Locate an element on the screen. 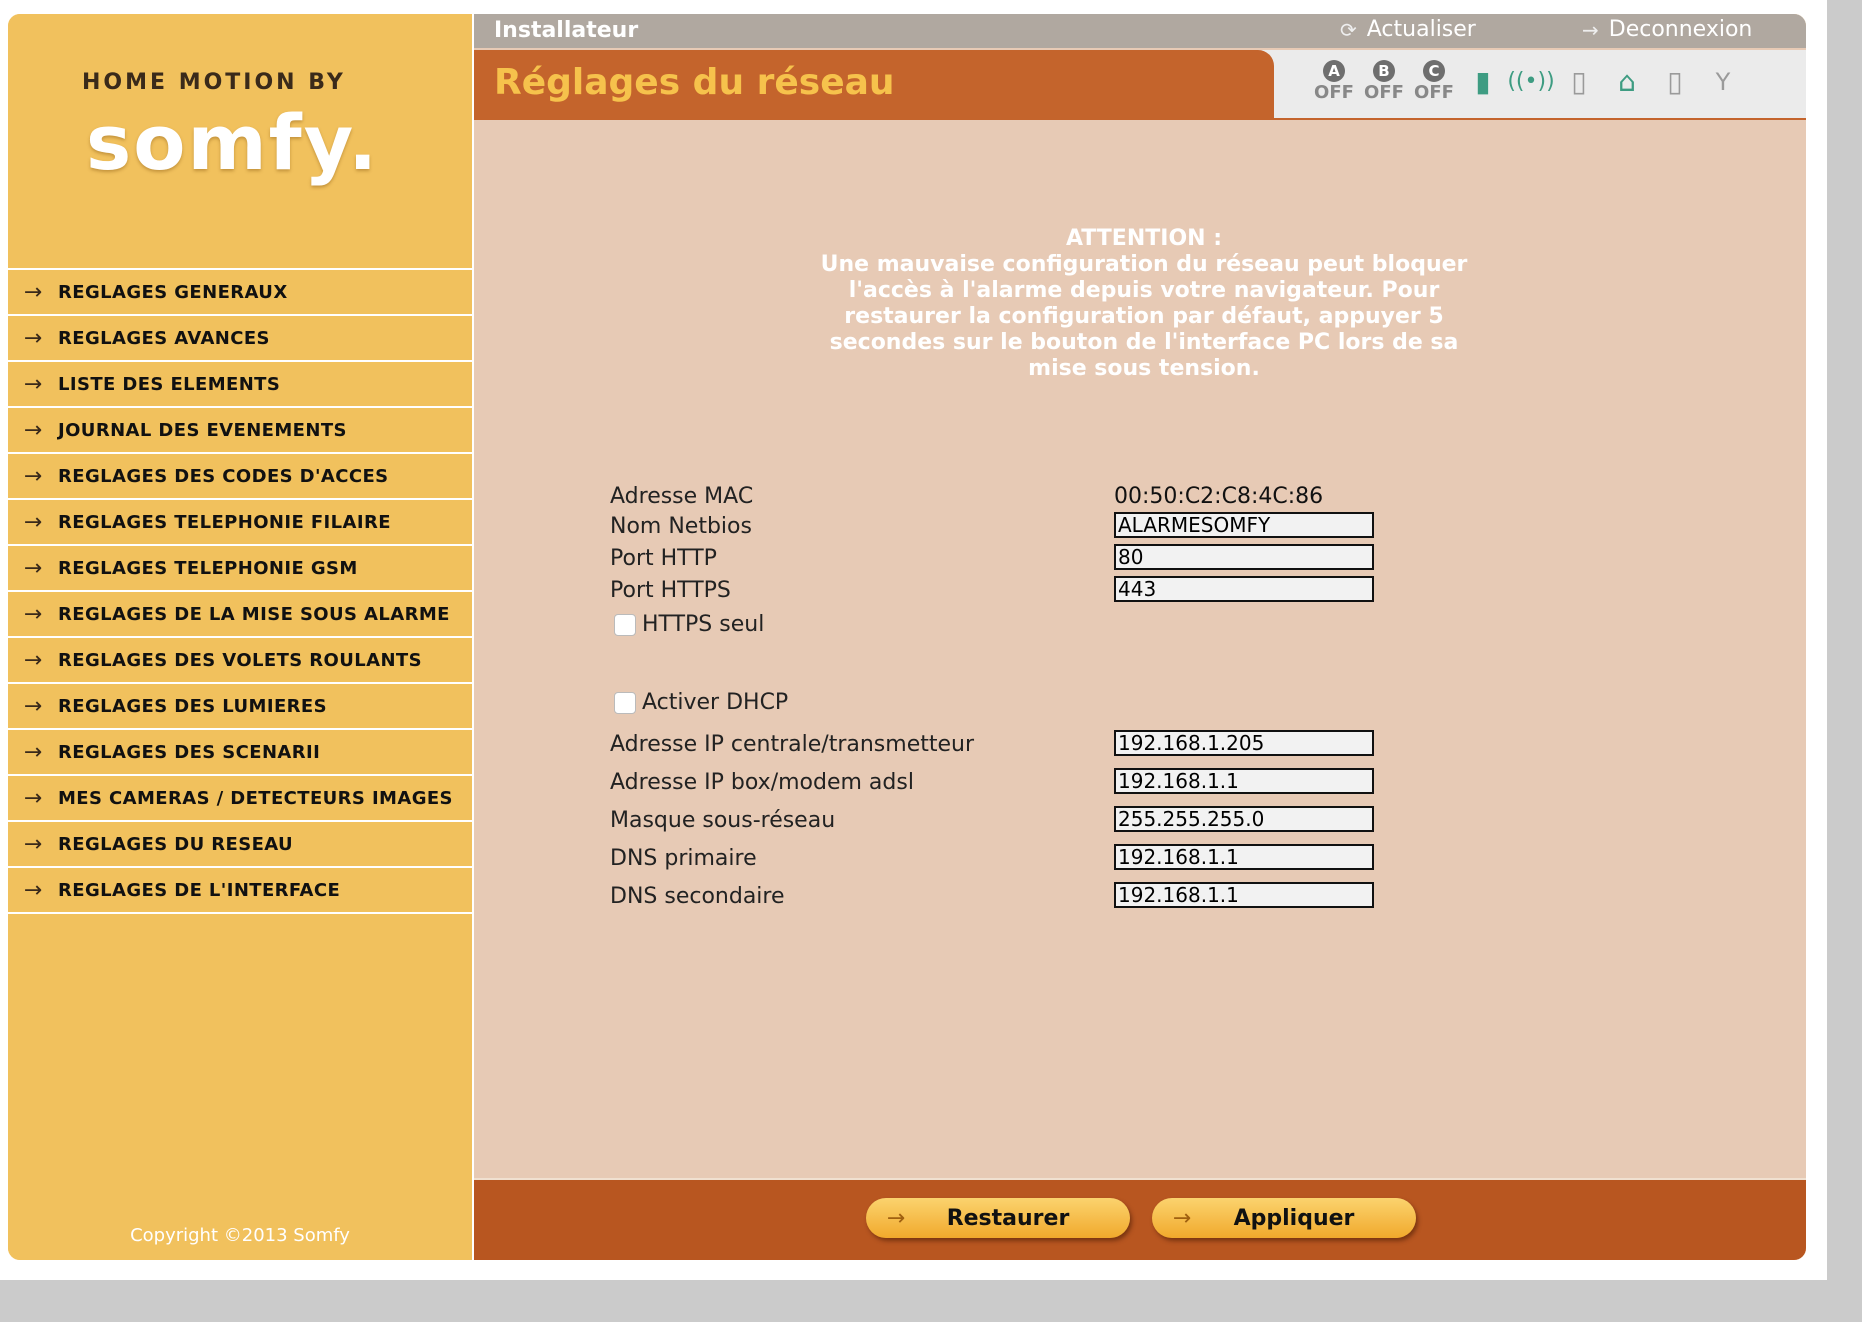  sidebar-item-reglages-generaux: → REGLAGES GENERAUX is located at coordinates (240, 293).